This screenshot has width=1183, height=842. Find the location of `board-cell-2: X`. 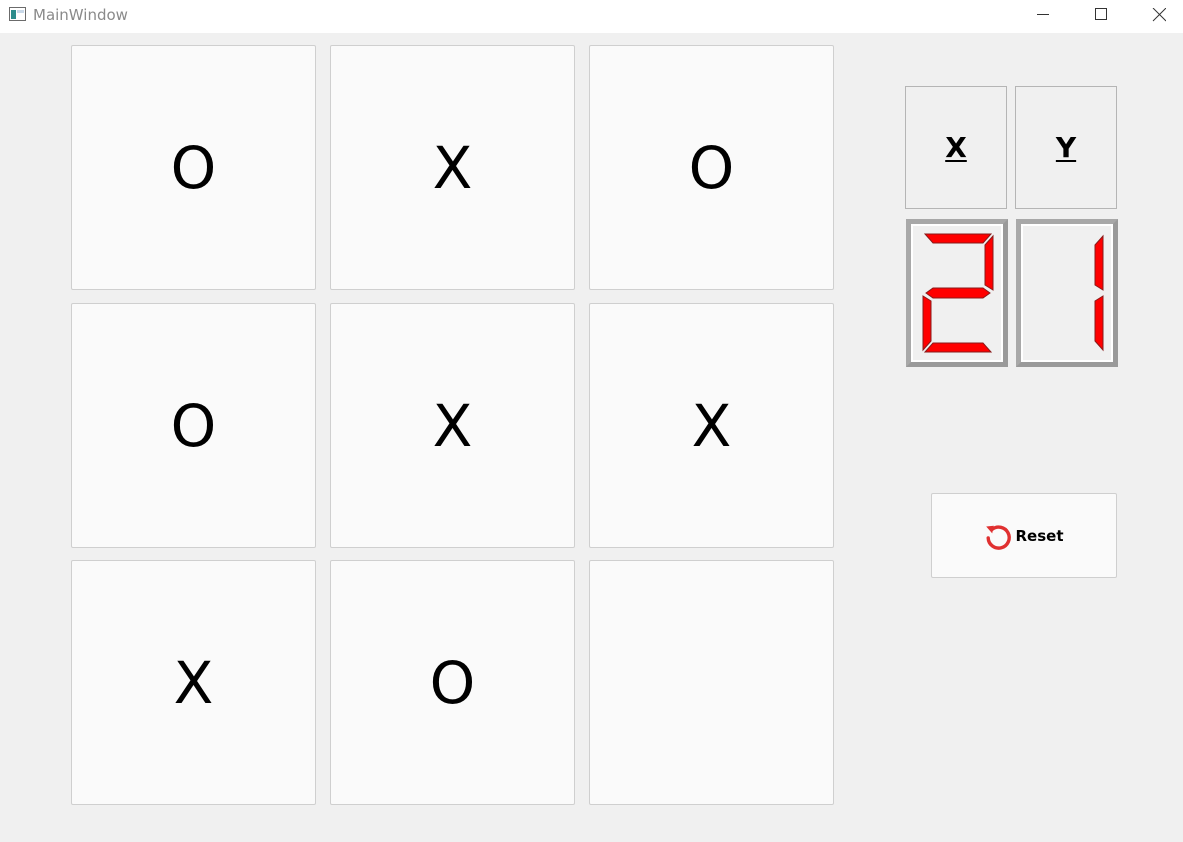

board-cell-2: X is located at coordinates (452, 167).